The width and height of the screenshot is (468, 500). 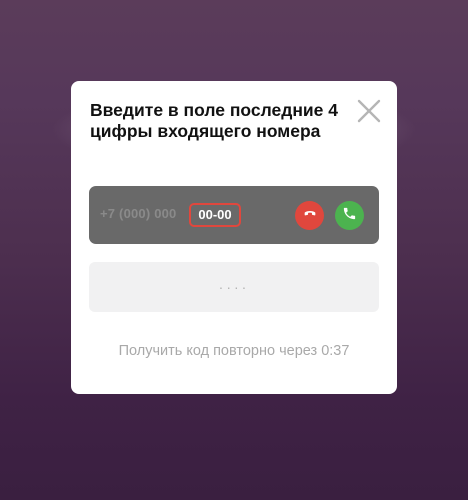 I want to click on incoming-call-illustration: +7 (000) 000 00-00, so click(x=234, y=215).